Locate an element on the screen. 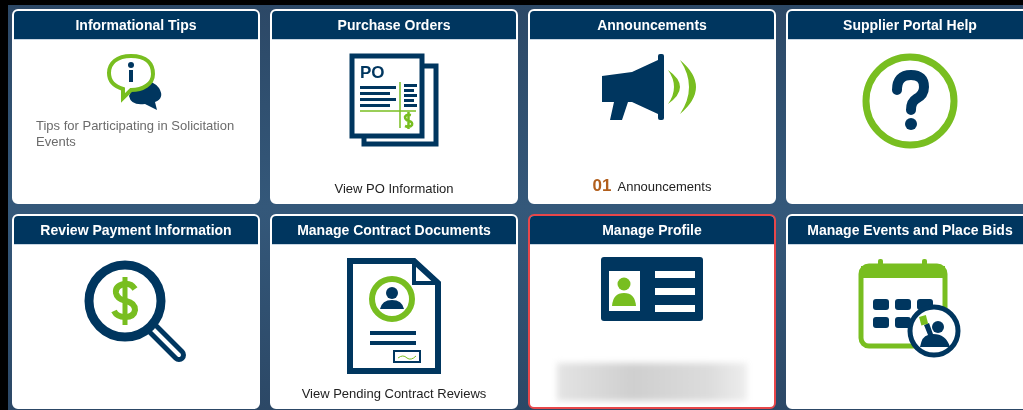 This screenshot has height=410, width=1023. announcement-count: 01 is located at coordinates (602, 186).